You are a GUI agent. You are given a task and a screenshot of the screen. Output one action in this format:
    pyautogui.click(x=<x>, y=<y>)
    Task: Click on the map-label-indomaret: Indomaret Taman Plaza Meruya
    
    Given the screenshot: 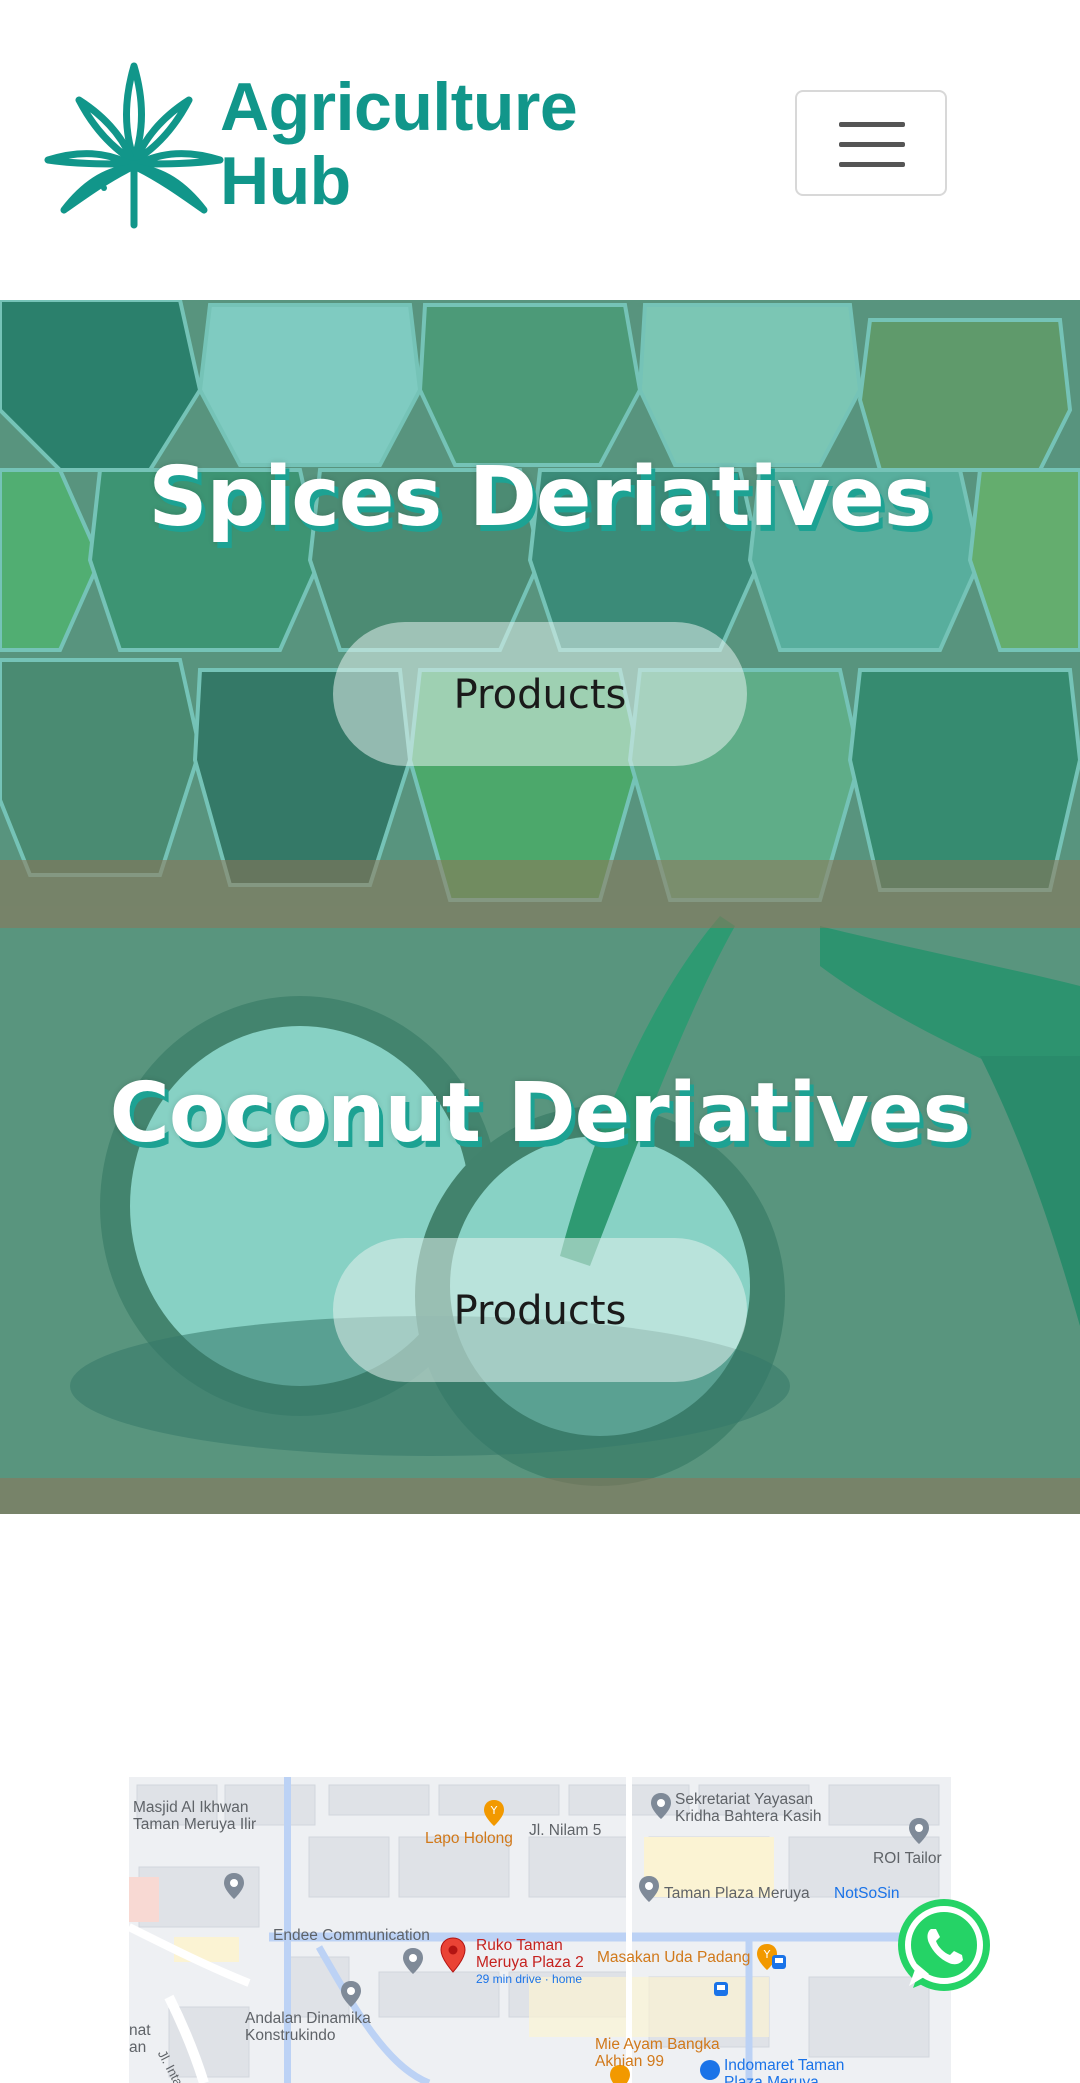 What is the action you would take?
    pyautogui.click(x=784, y=2070)
    